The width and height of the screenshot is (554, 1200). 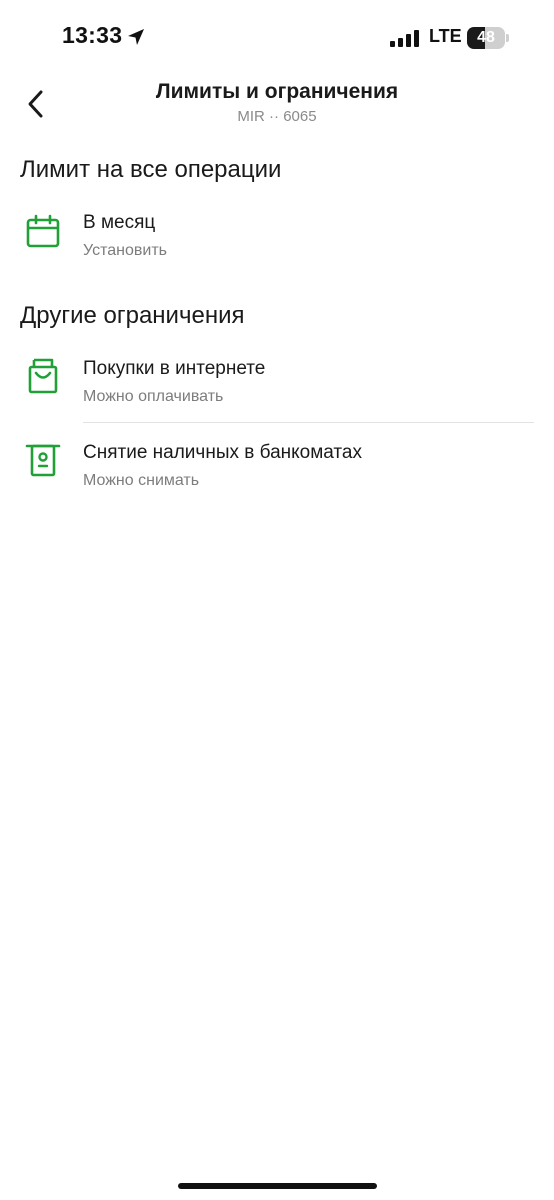 I want to click on page-title: Лимиты и ограничения, so click(x=277, y=91).